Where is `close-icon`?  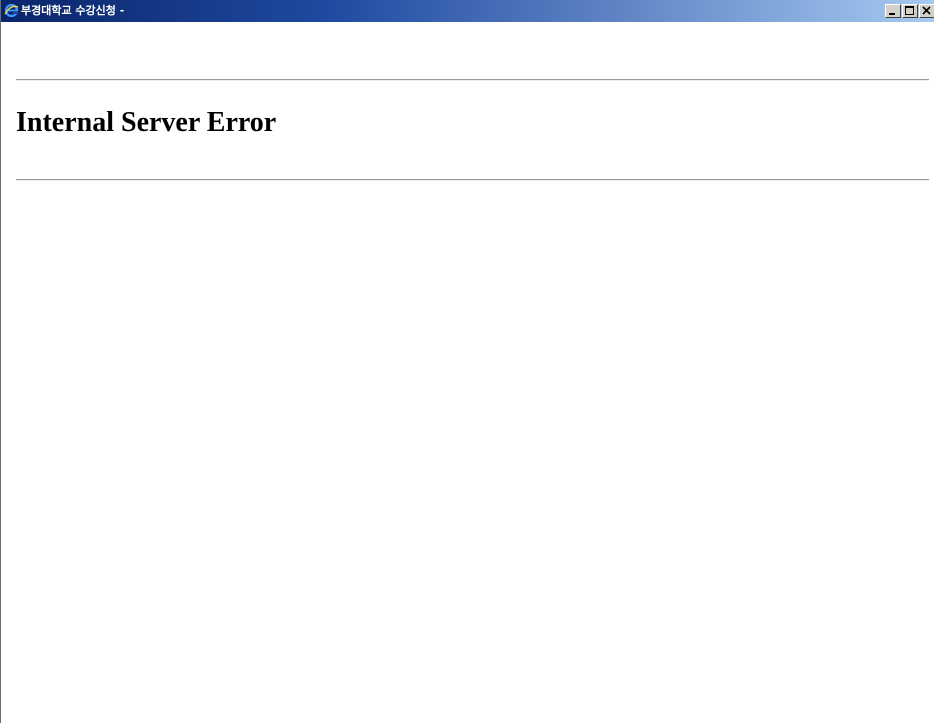 close-icon is located at coordinates (926, 10).